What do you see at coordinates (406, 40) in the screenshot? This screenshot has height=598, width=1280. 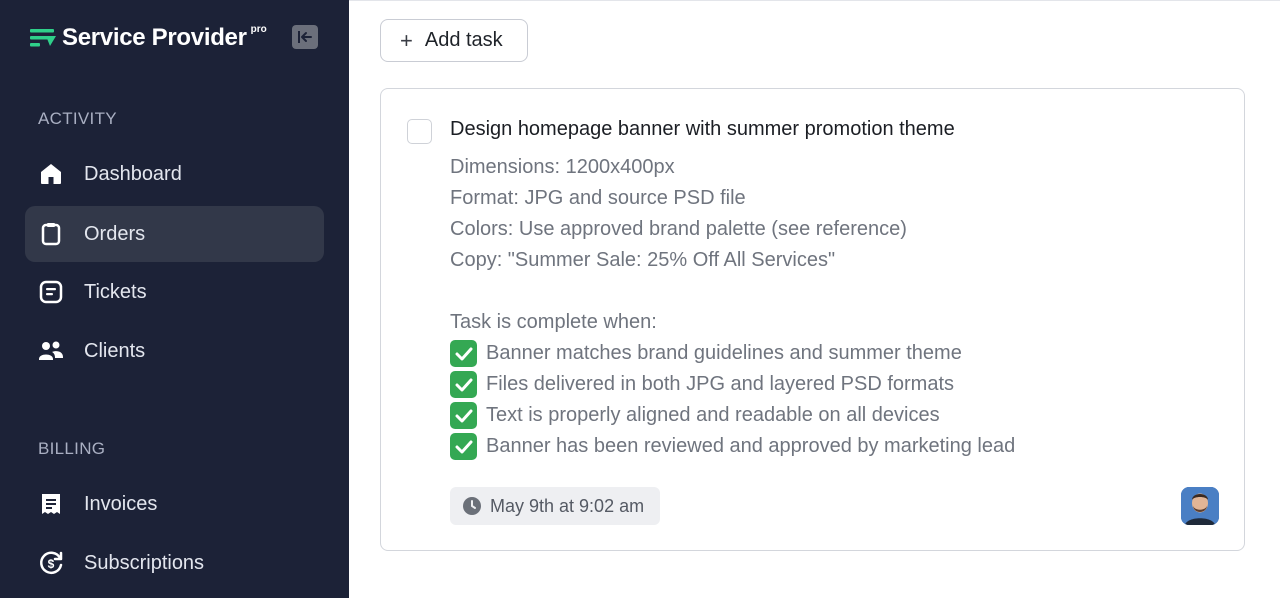 I see `plus-icon: +` at bounding box center [406, 40].